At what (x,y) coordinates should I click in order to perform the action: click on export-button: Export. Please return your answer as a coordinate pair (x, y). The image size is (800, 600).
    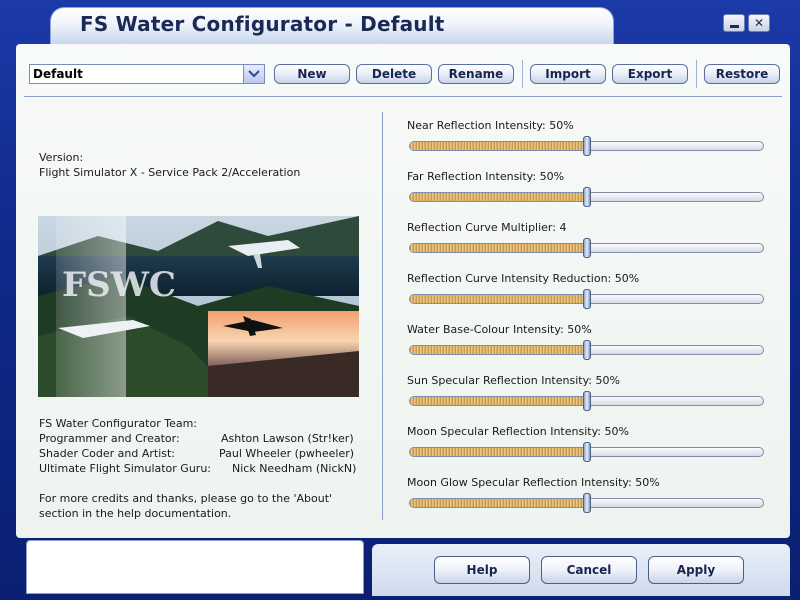
    Looking at the image, I should click on (650, 74).